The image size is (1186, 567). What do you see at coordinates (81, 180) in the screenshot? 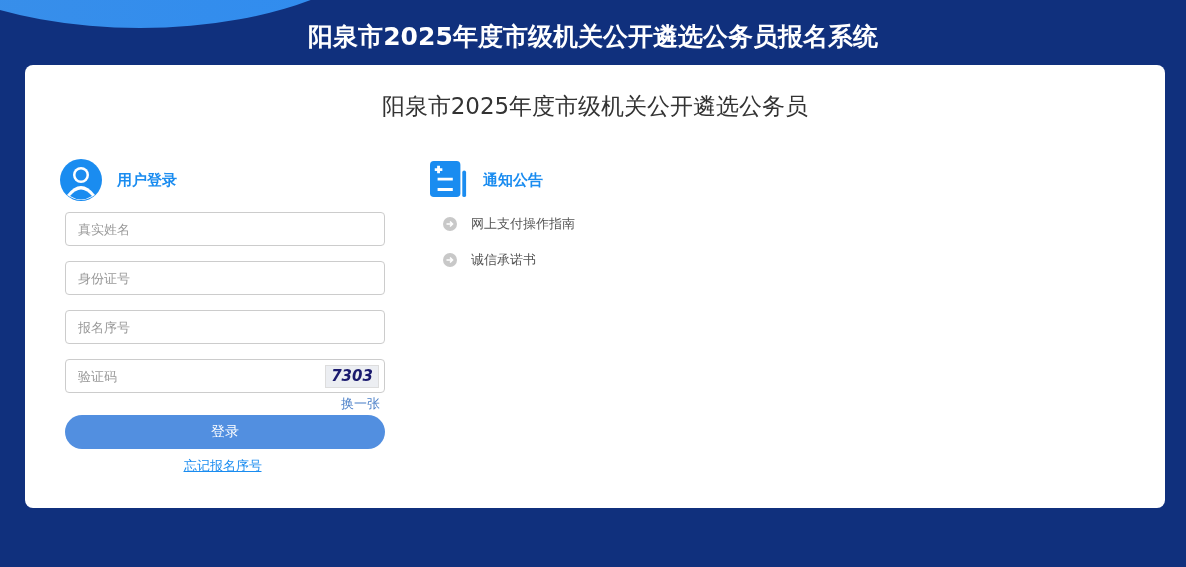
I see `user-icon` at bounding box center [81, 180].